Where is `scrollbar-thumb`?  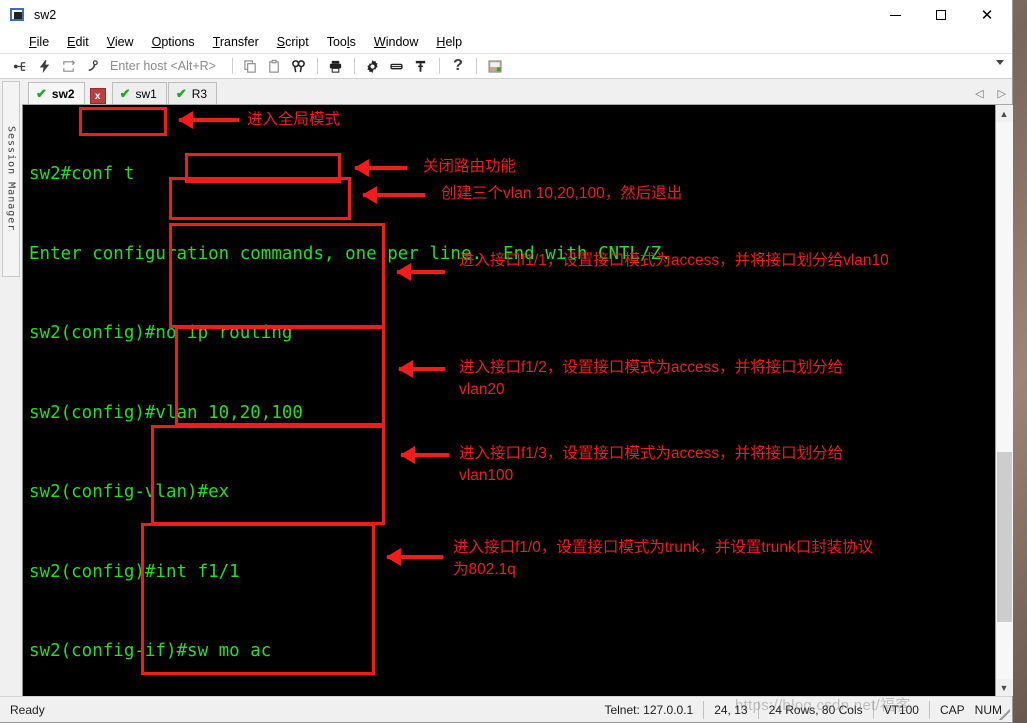
scrollbar-thumb is located at coordinates (1004, 537).